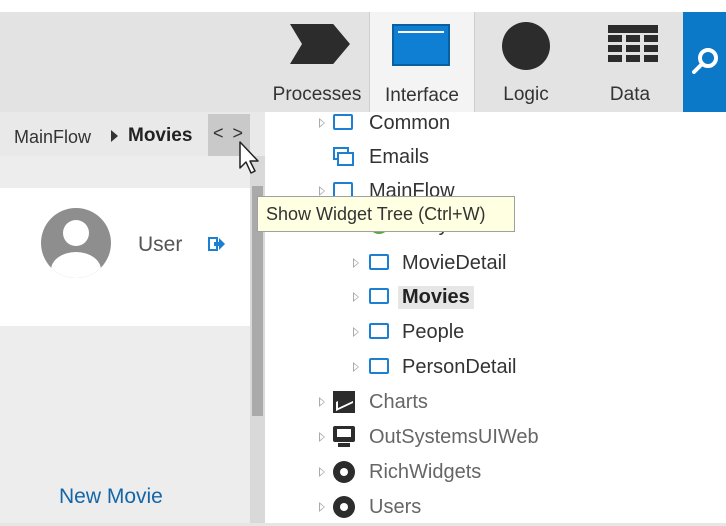  Describe the element at coordinates (344, 437) in the screenshot. I see `outsystems-ui-icon` at that location.